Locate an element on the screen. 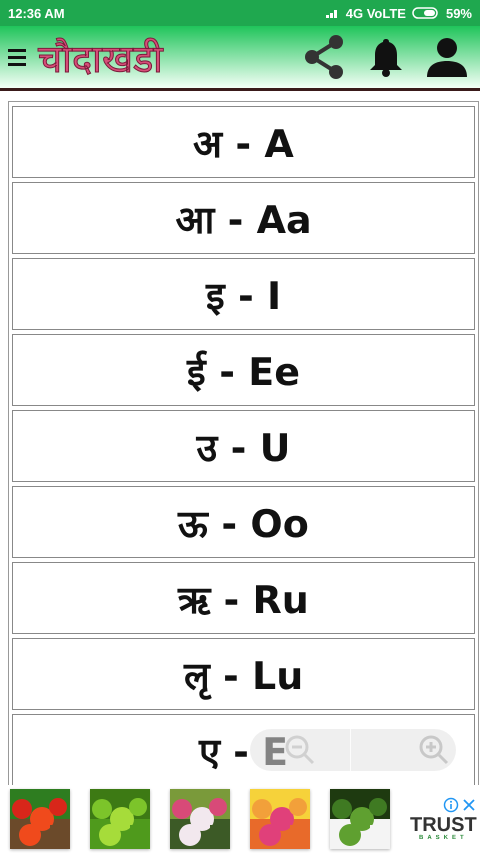 This screenshot has height=853, width=480. letter-row: उ - U is located at coordinates (243, 446).